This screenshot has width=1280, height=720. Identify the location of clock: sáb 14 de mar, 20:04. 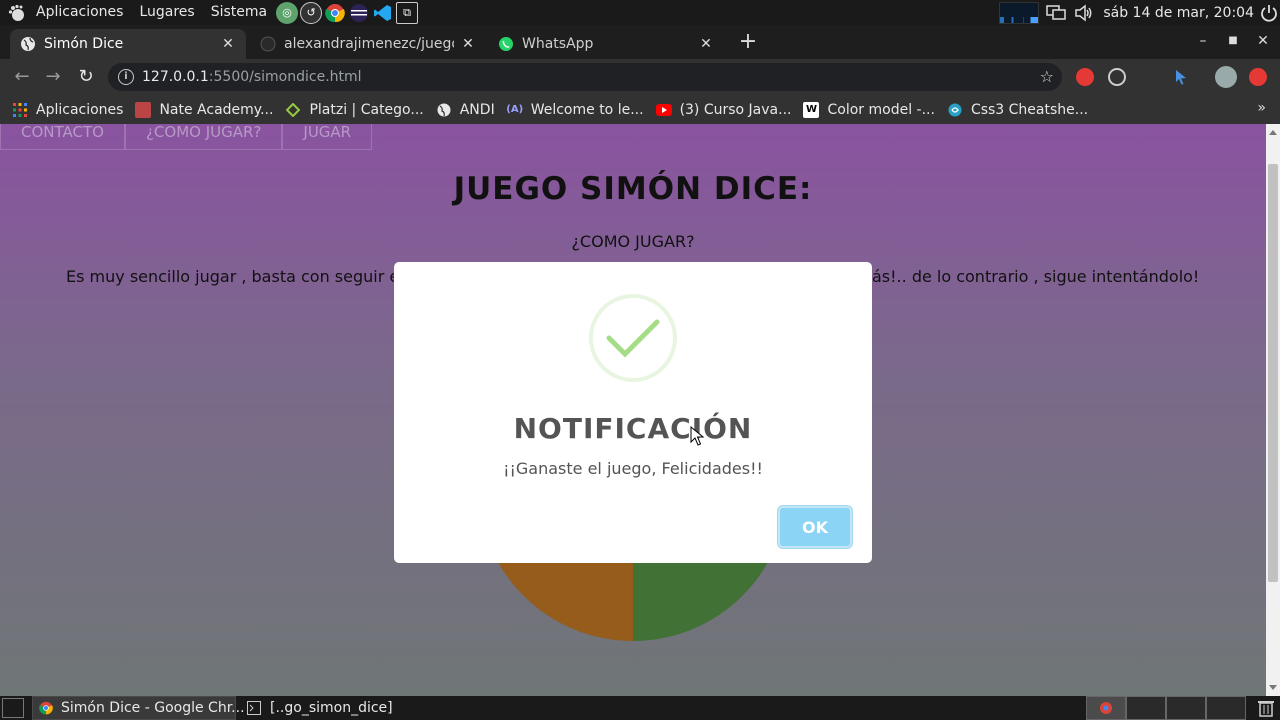
(1178, 13).